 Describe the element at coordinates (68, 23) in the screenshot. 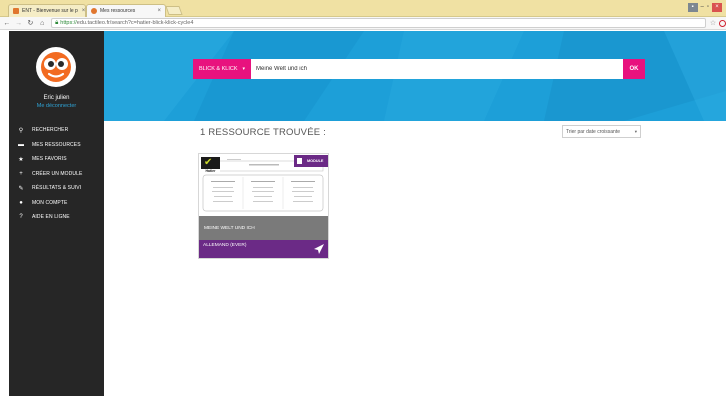

I see `url-scheme: https://` at that location.